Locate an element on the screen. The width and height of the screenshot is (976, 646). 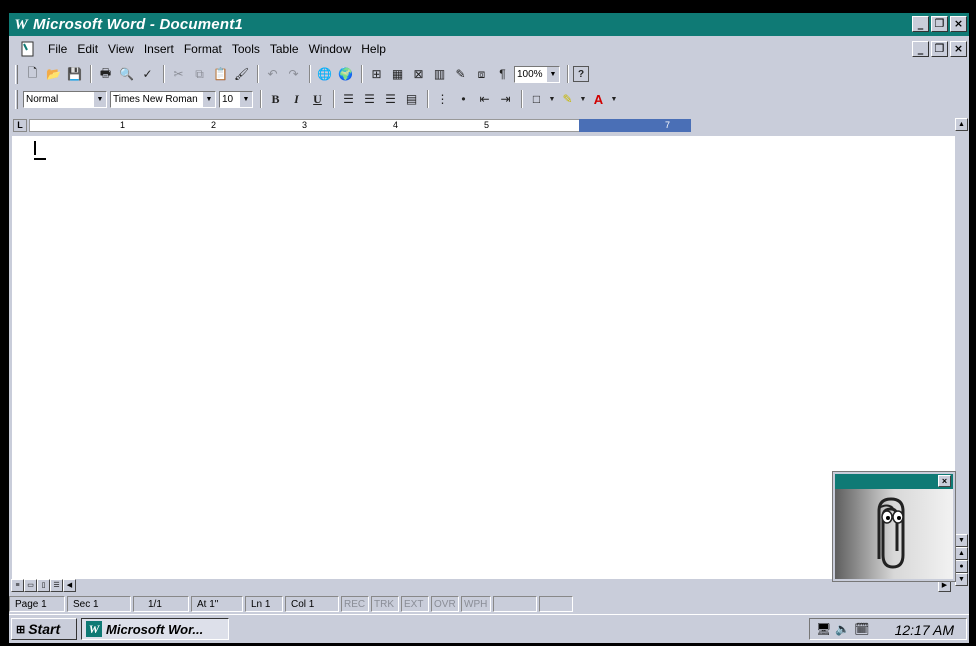
insert-table-icon: ▦ is located at coordinates (397, 74).